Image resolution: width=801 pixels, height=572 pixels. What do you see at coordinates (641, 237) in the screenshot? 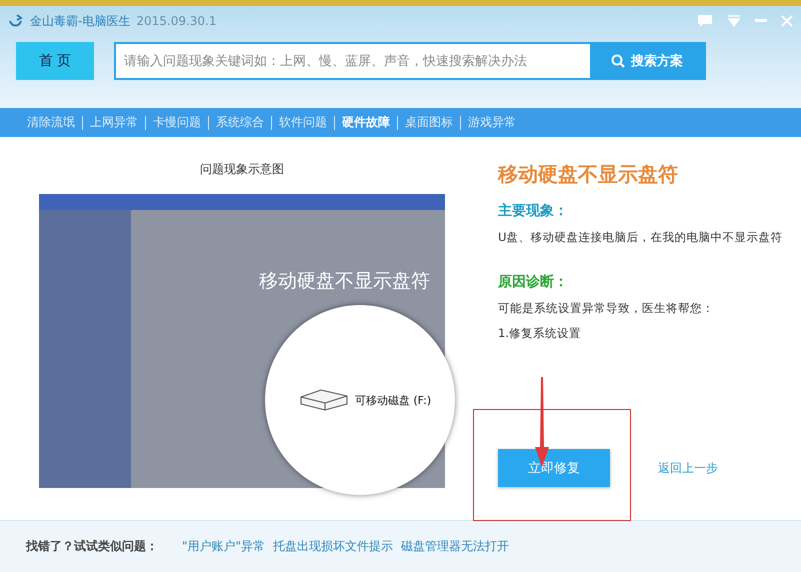
I see `section-text: U盘、移动硬盘连接电脑后，在我的电脑中不显示盘符` at bounding box center [641, 237].